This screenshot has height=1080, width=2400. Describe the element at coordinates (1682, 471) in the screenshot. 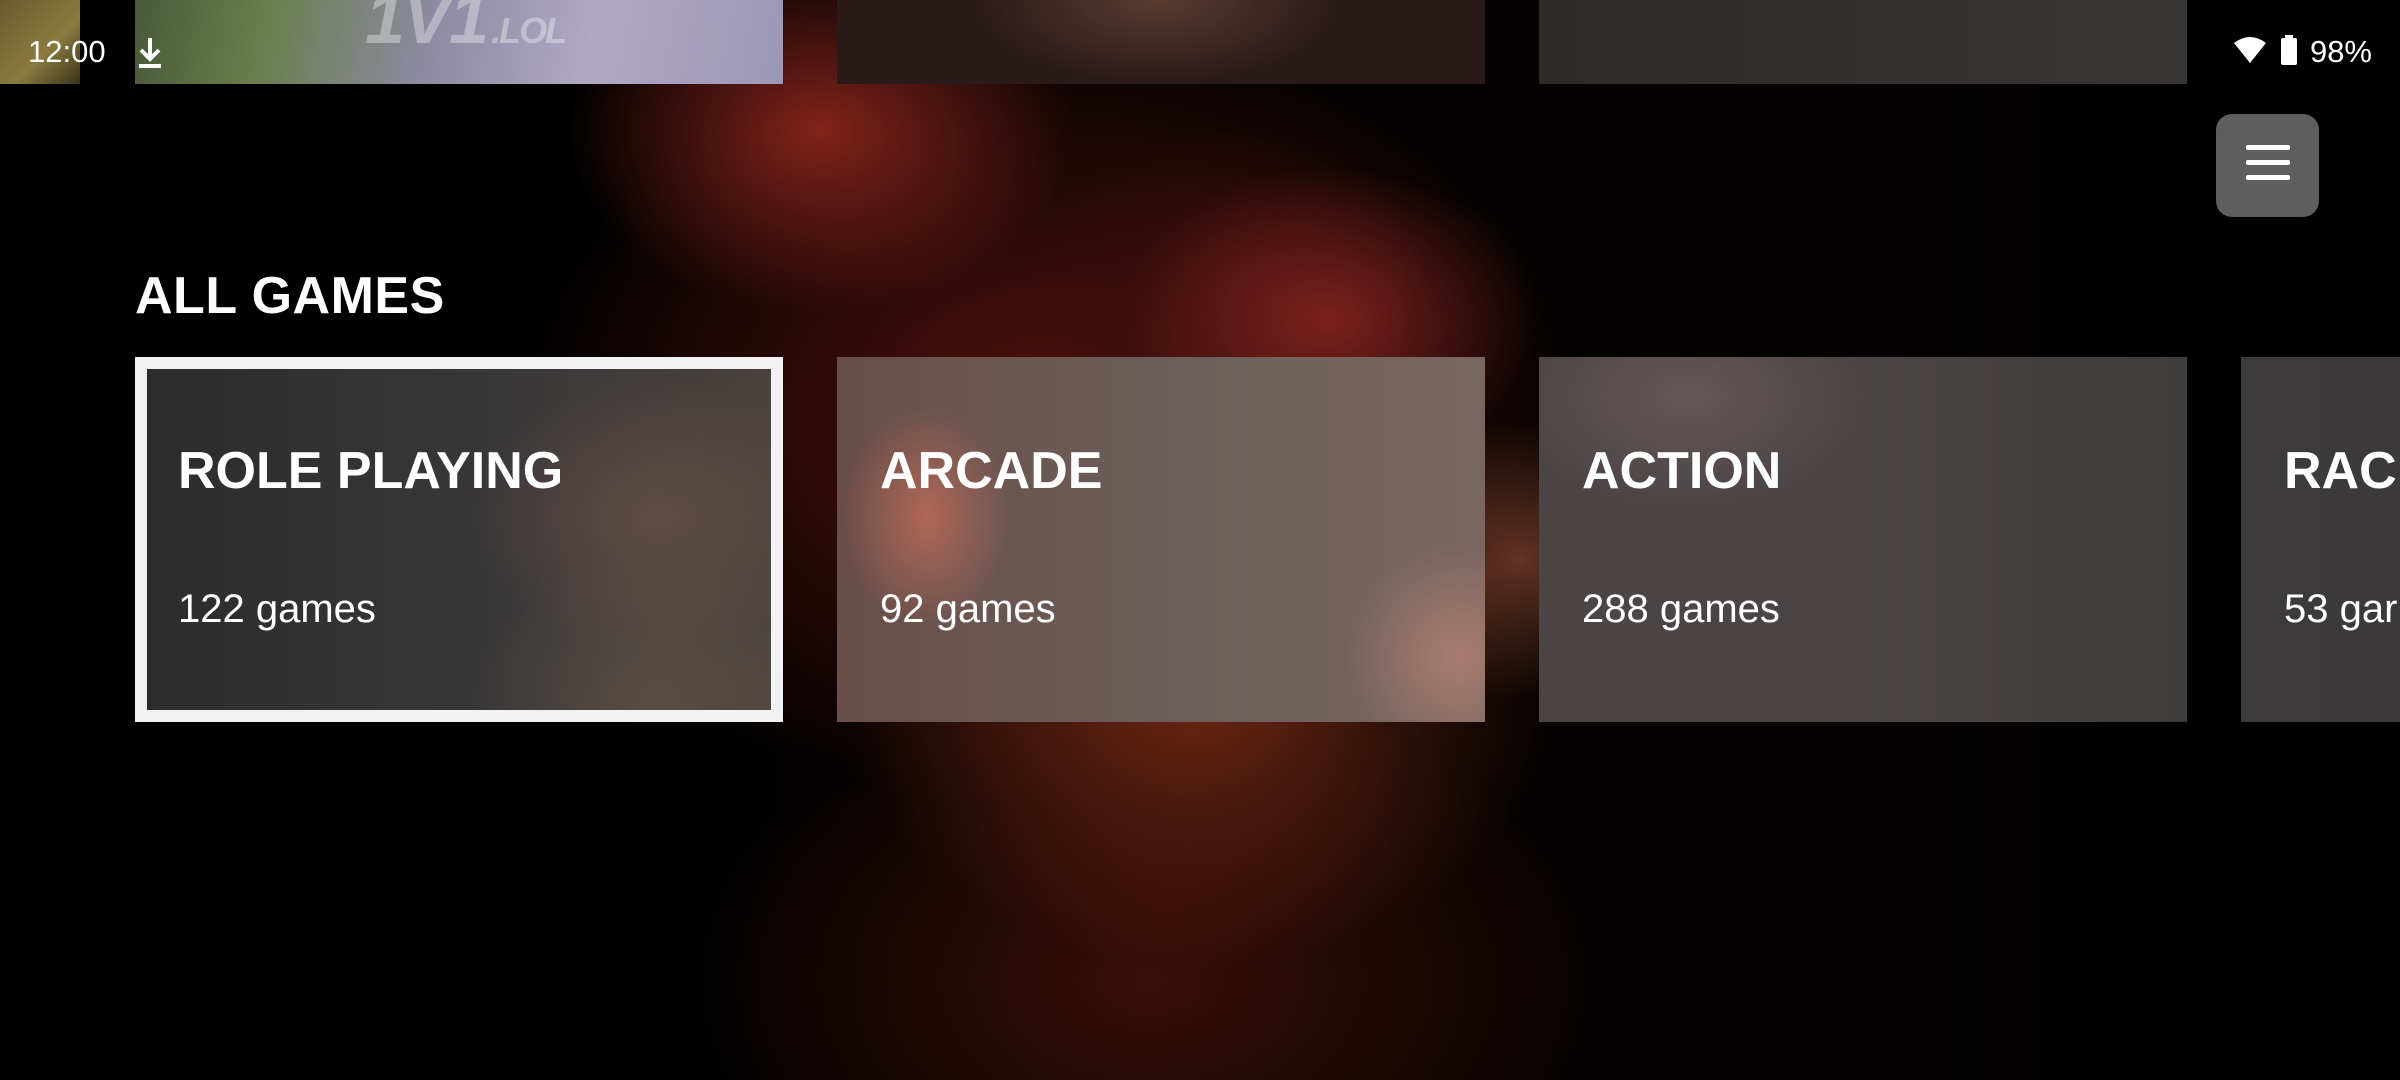

I see `category-title: ACTION` at that location.